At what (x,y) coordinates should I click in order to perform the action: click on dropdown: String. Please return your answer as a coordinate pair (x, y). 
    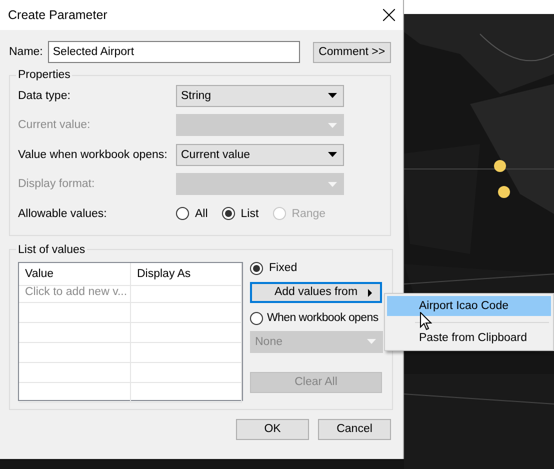
    Looking at the image, I should click on (260, 95).